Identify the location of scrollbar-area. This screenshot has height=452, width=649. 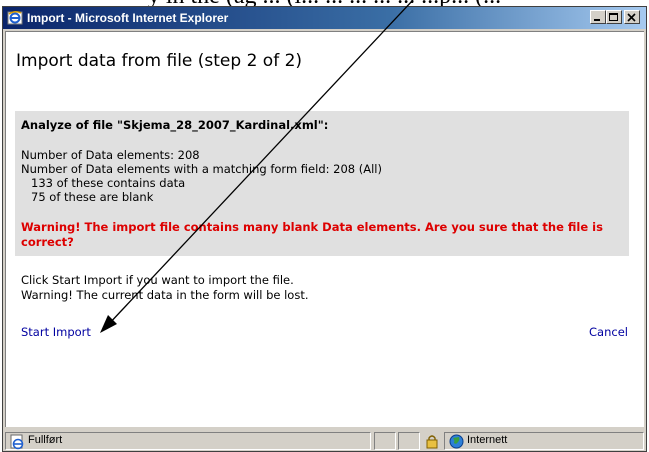
(636, 229).